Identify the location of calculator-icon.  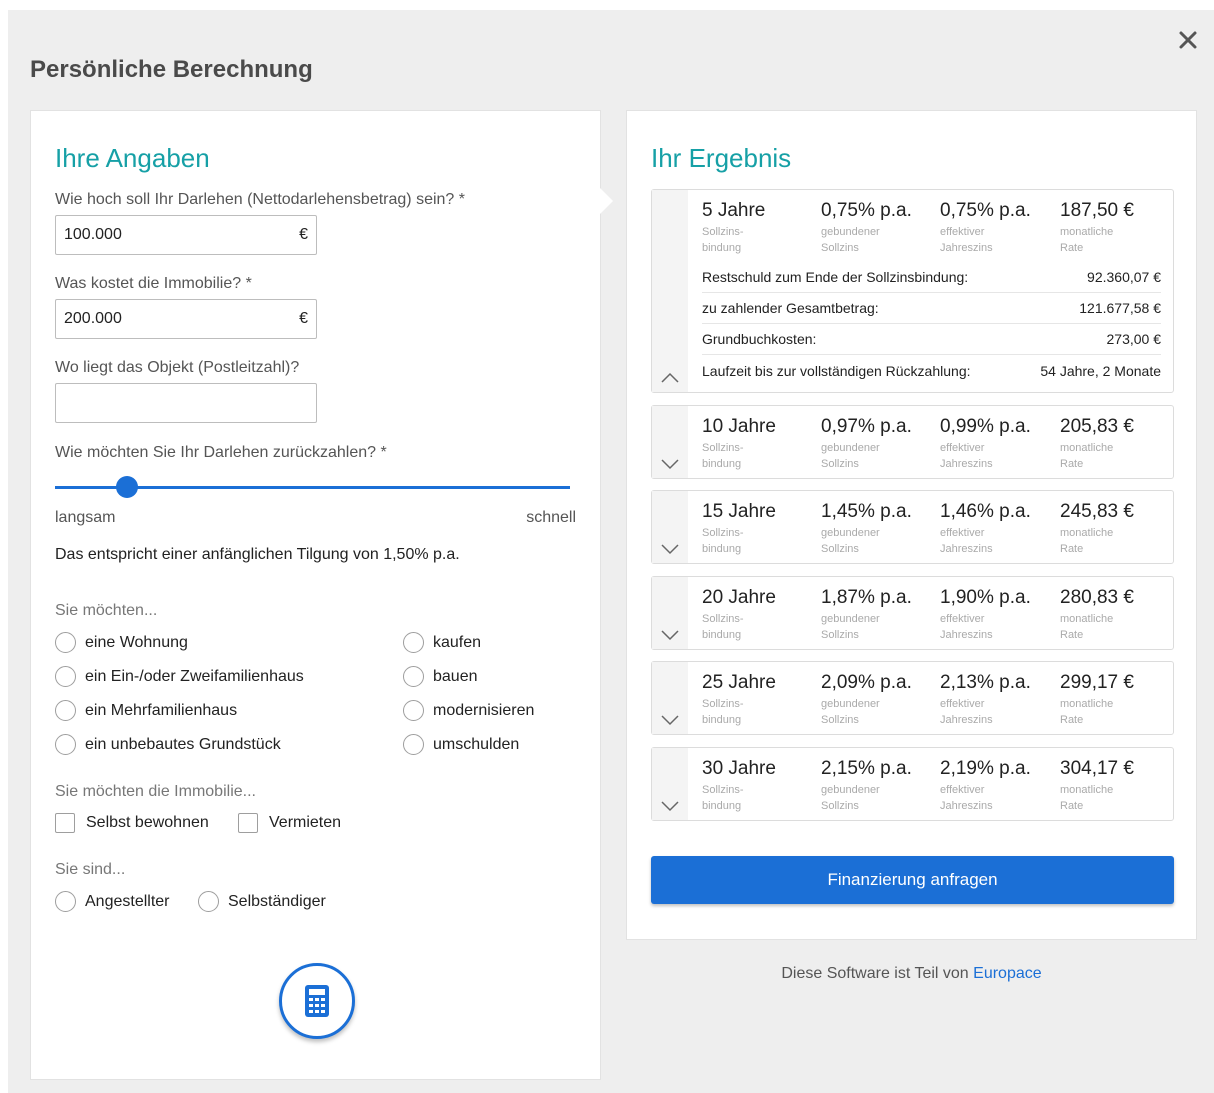
(317, 1001).